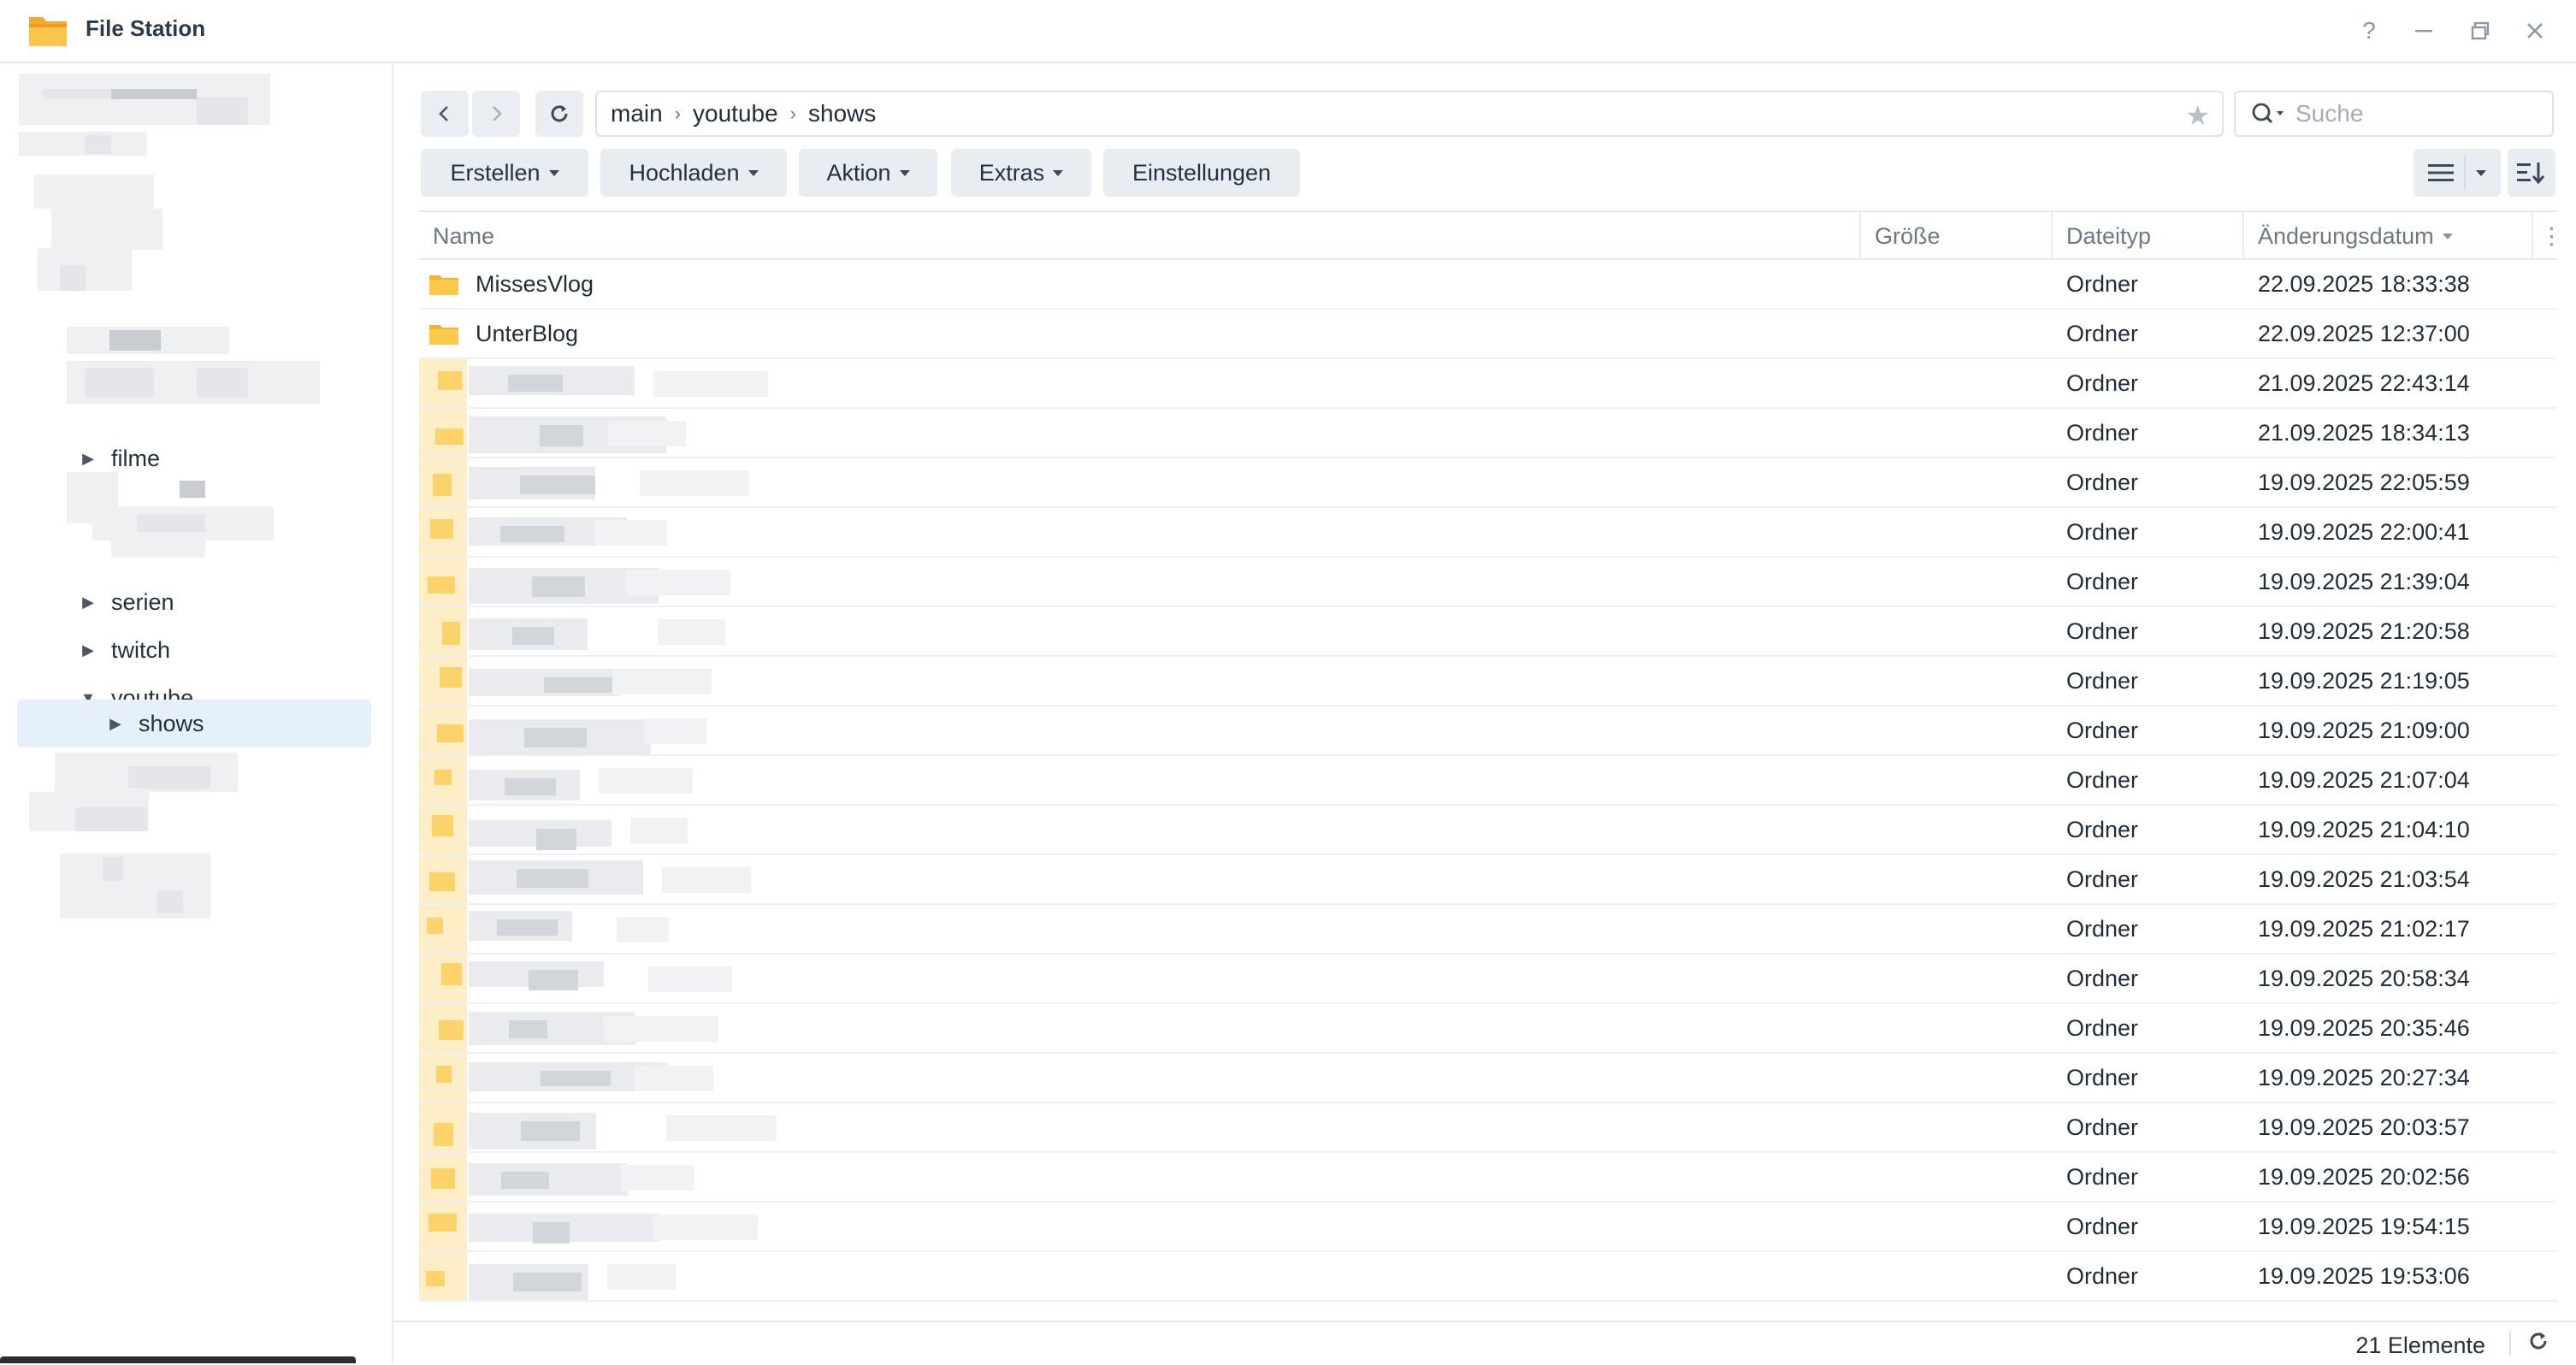 The image size is (2576, 1365). Describe the element at coordinates (1140, 236) in the screenshot. I see `column-header-name: Name` at that location.